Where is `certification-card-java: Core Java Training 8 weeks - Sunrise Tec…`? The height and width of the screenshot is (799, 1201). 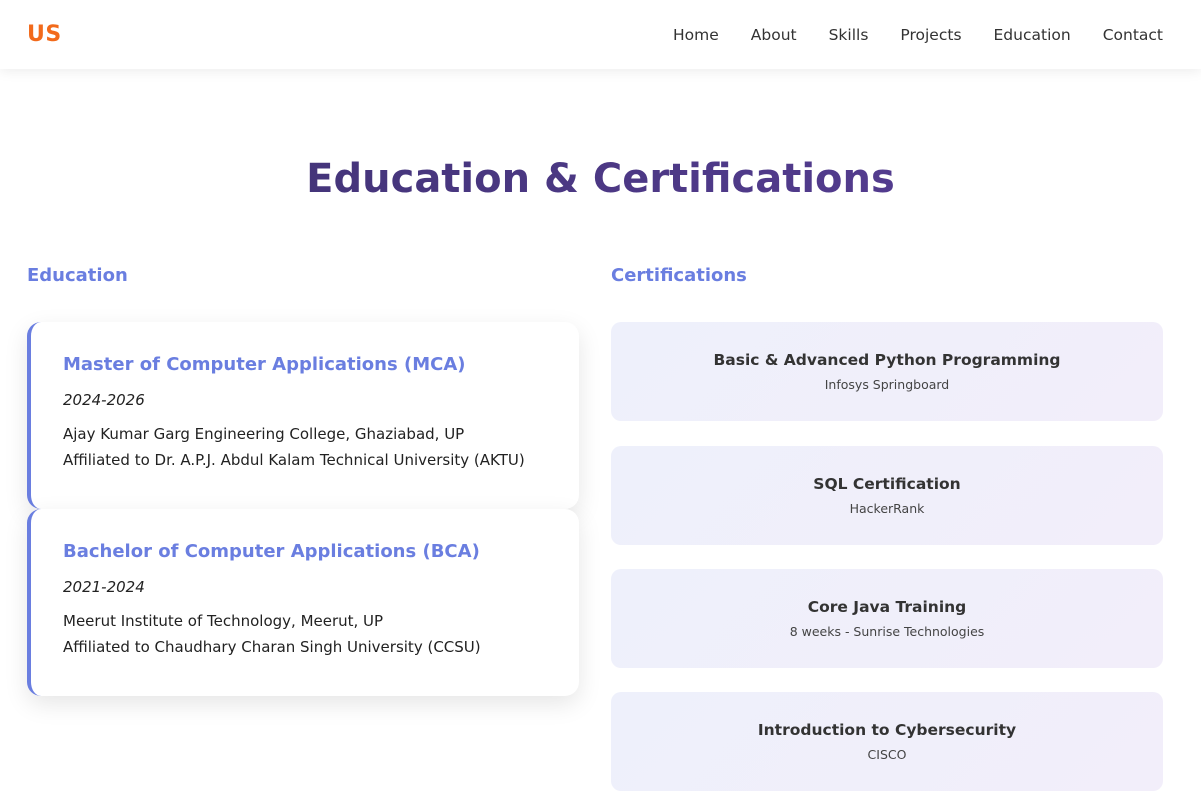 certification-card-java: Core Java Training 8 weeks - Sunrise Tec… is located at coordinates (887, 618).